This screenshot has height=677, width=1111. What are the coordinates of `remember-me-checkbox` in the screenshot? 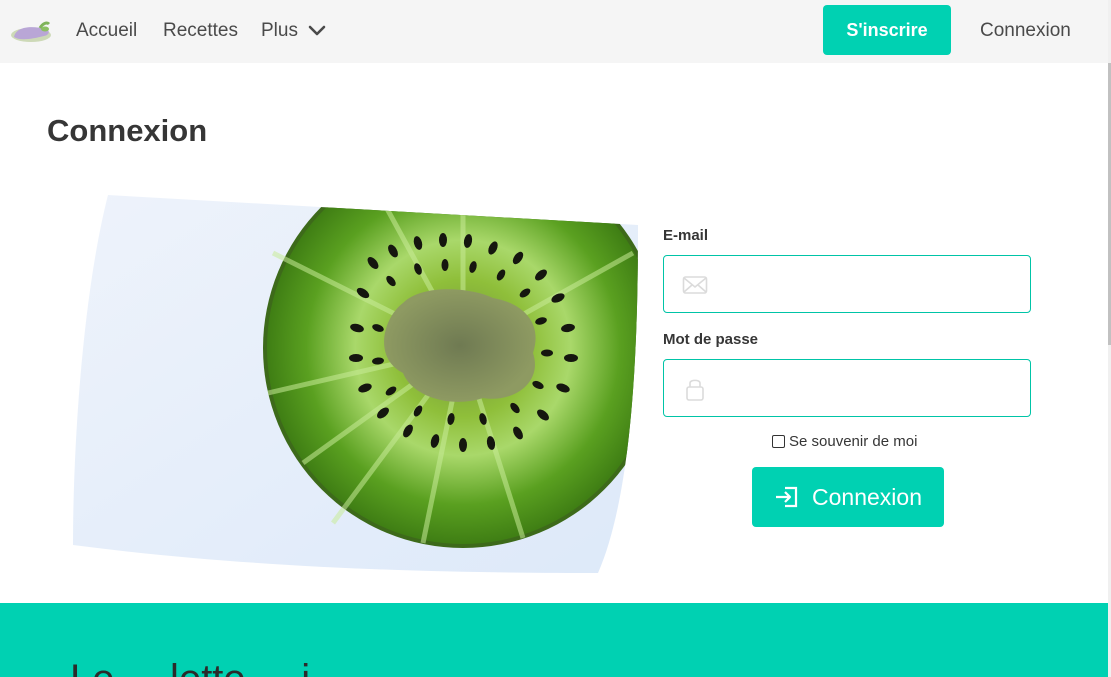 It's located at (778, 441).